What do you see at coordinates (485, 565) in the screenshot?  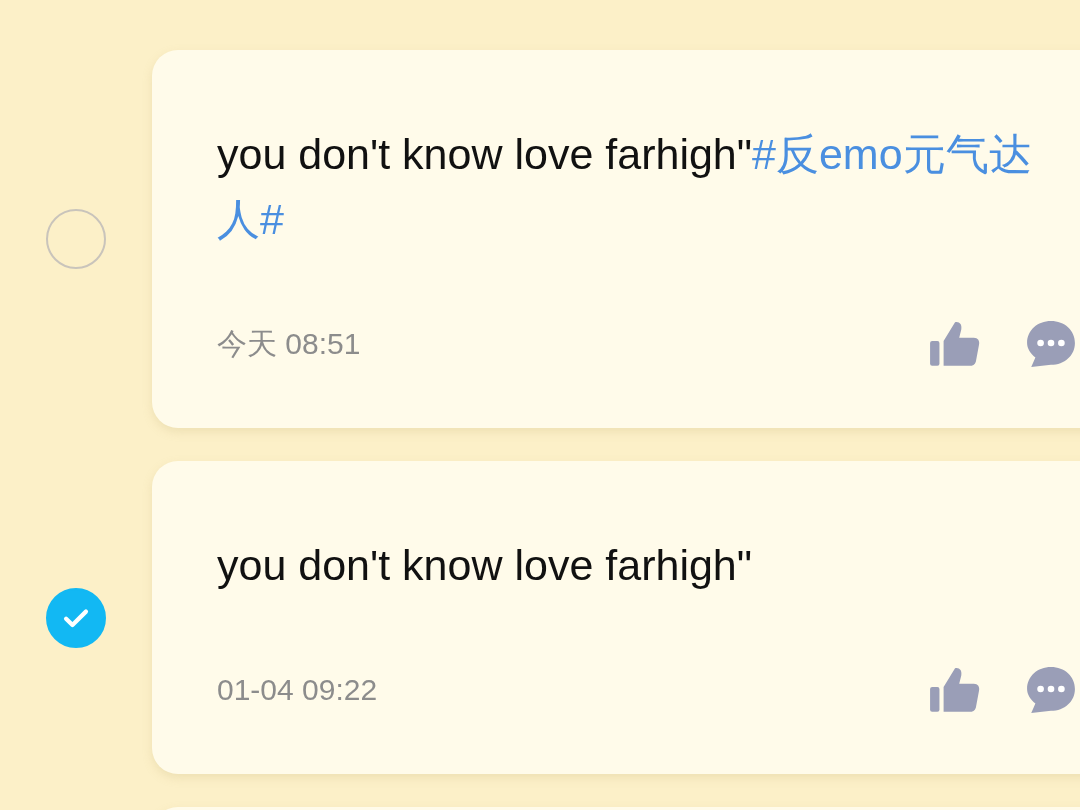 I see `post-text: you don't know love farhigh"` at bounding box center [485, 565].